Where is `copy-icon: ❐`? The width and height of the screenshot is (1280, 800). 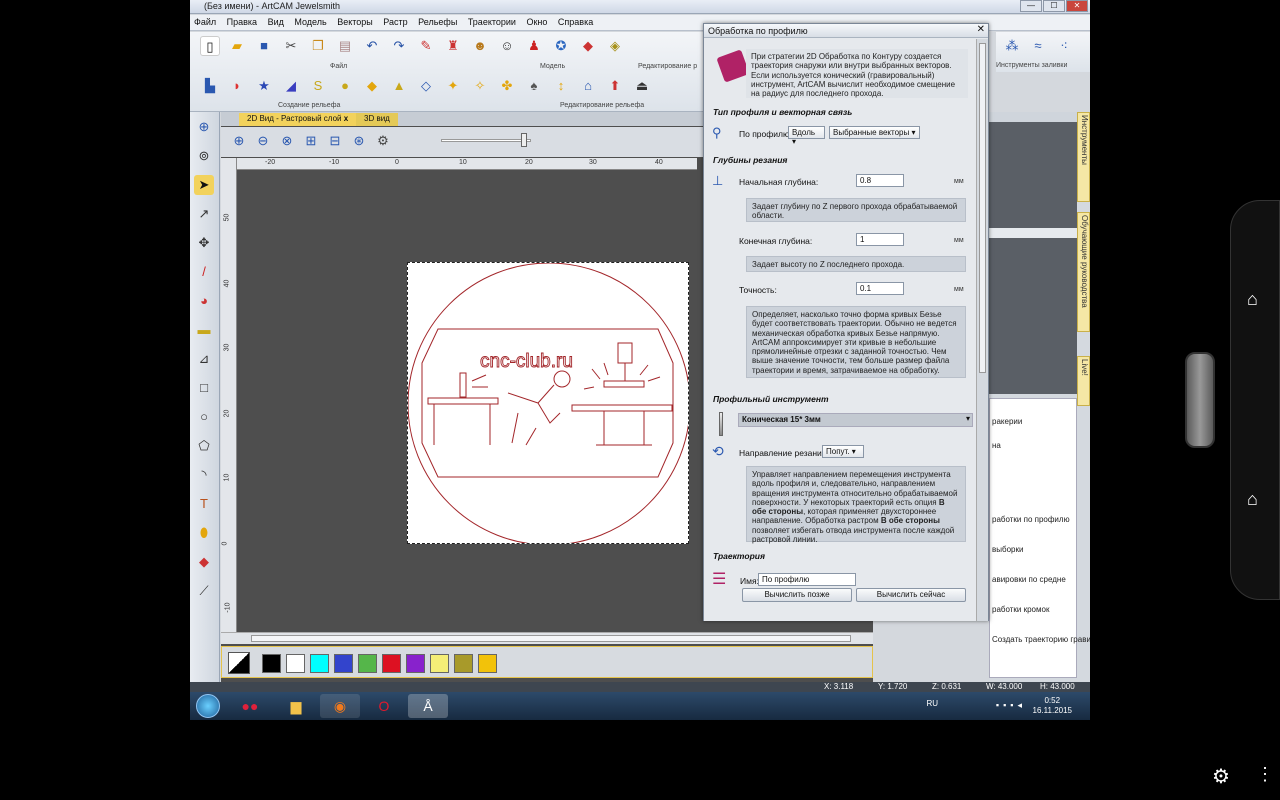 copy-icon: ❐ is located at coordinates (318, 46).